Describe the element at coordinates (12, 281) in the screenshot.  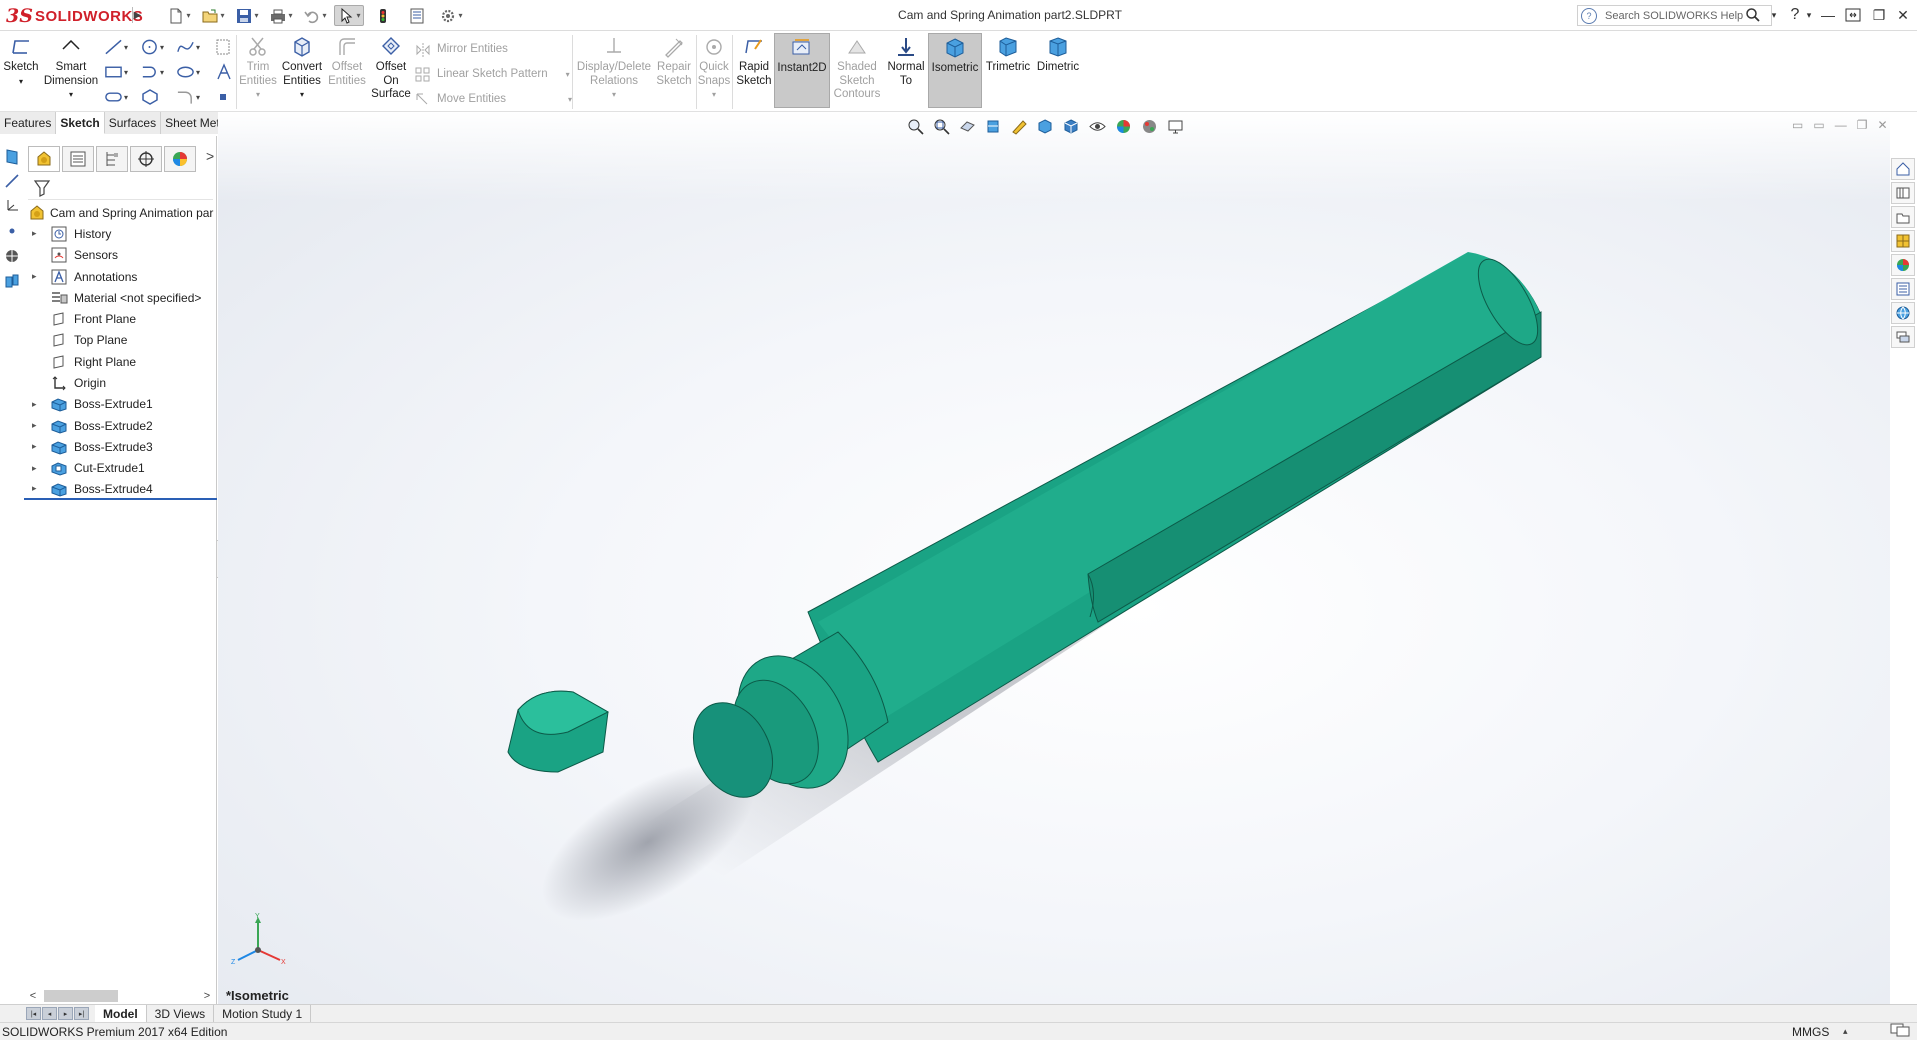
I see `left-bodies-button` at that location.